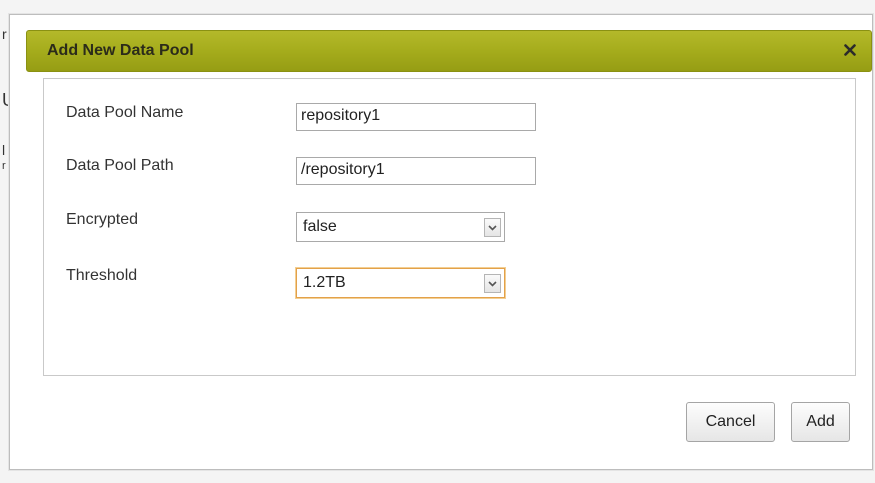  What do you see at coordinates (324, 282) in the screenshot?
I see `threshold-select-value: 1.2TB` at bounding box center [324, 282].